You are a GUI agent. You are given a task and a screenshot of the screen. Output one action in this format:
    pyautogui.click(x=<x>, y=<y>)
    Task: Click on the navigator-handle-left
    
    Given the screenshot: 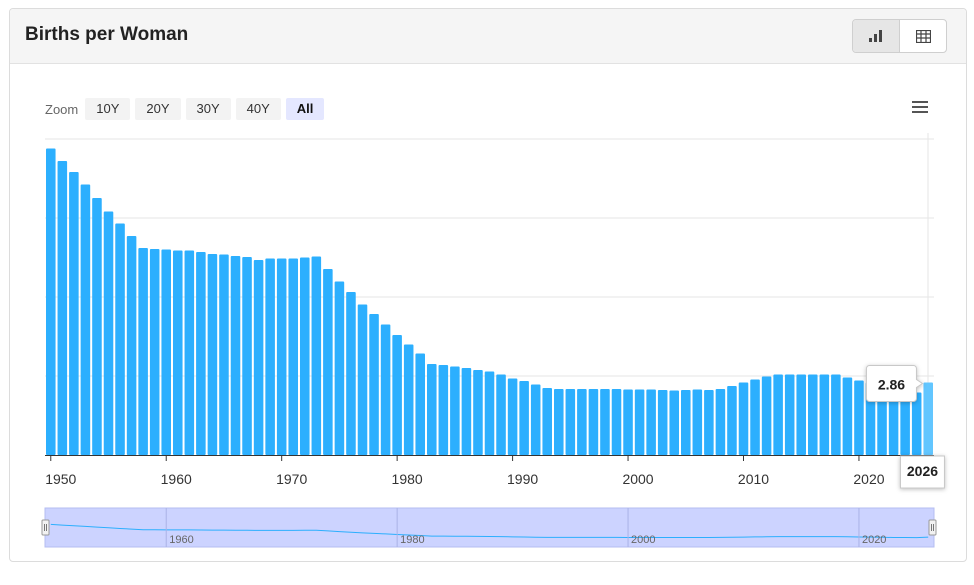 What is the action you would take?
    pyautogui.click(x=45, y=527)
    